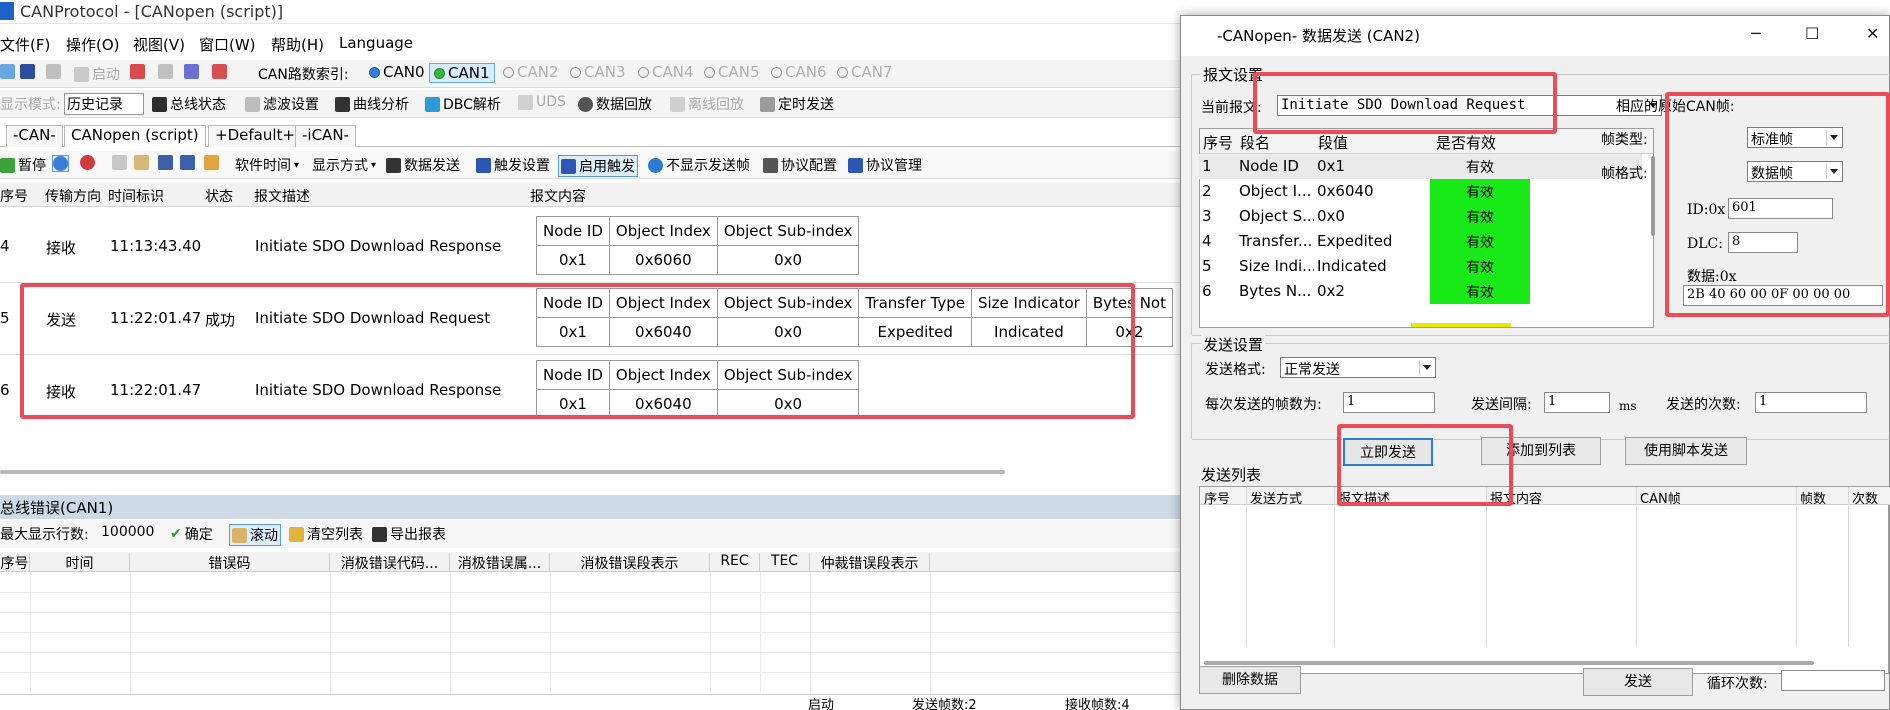 The image size is (1890, 710). I want to click on err-col-code: 错误码, so click(230, 562).